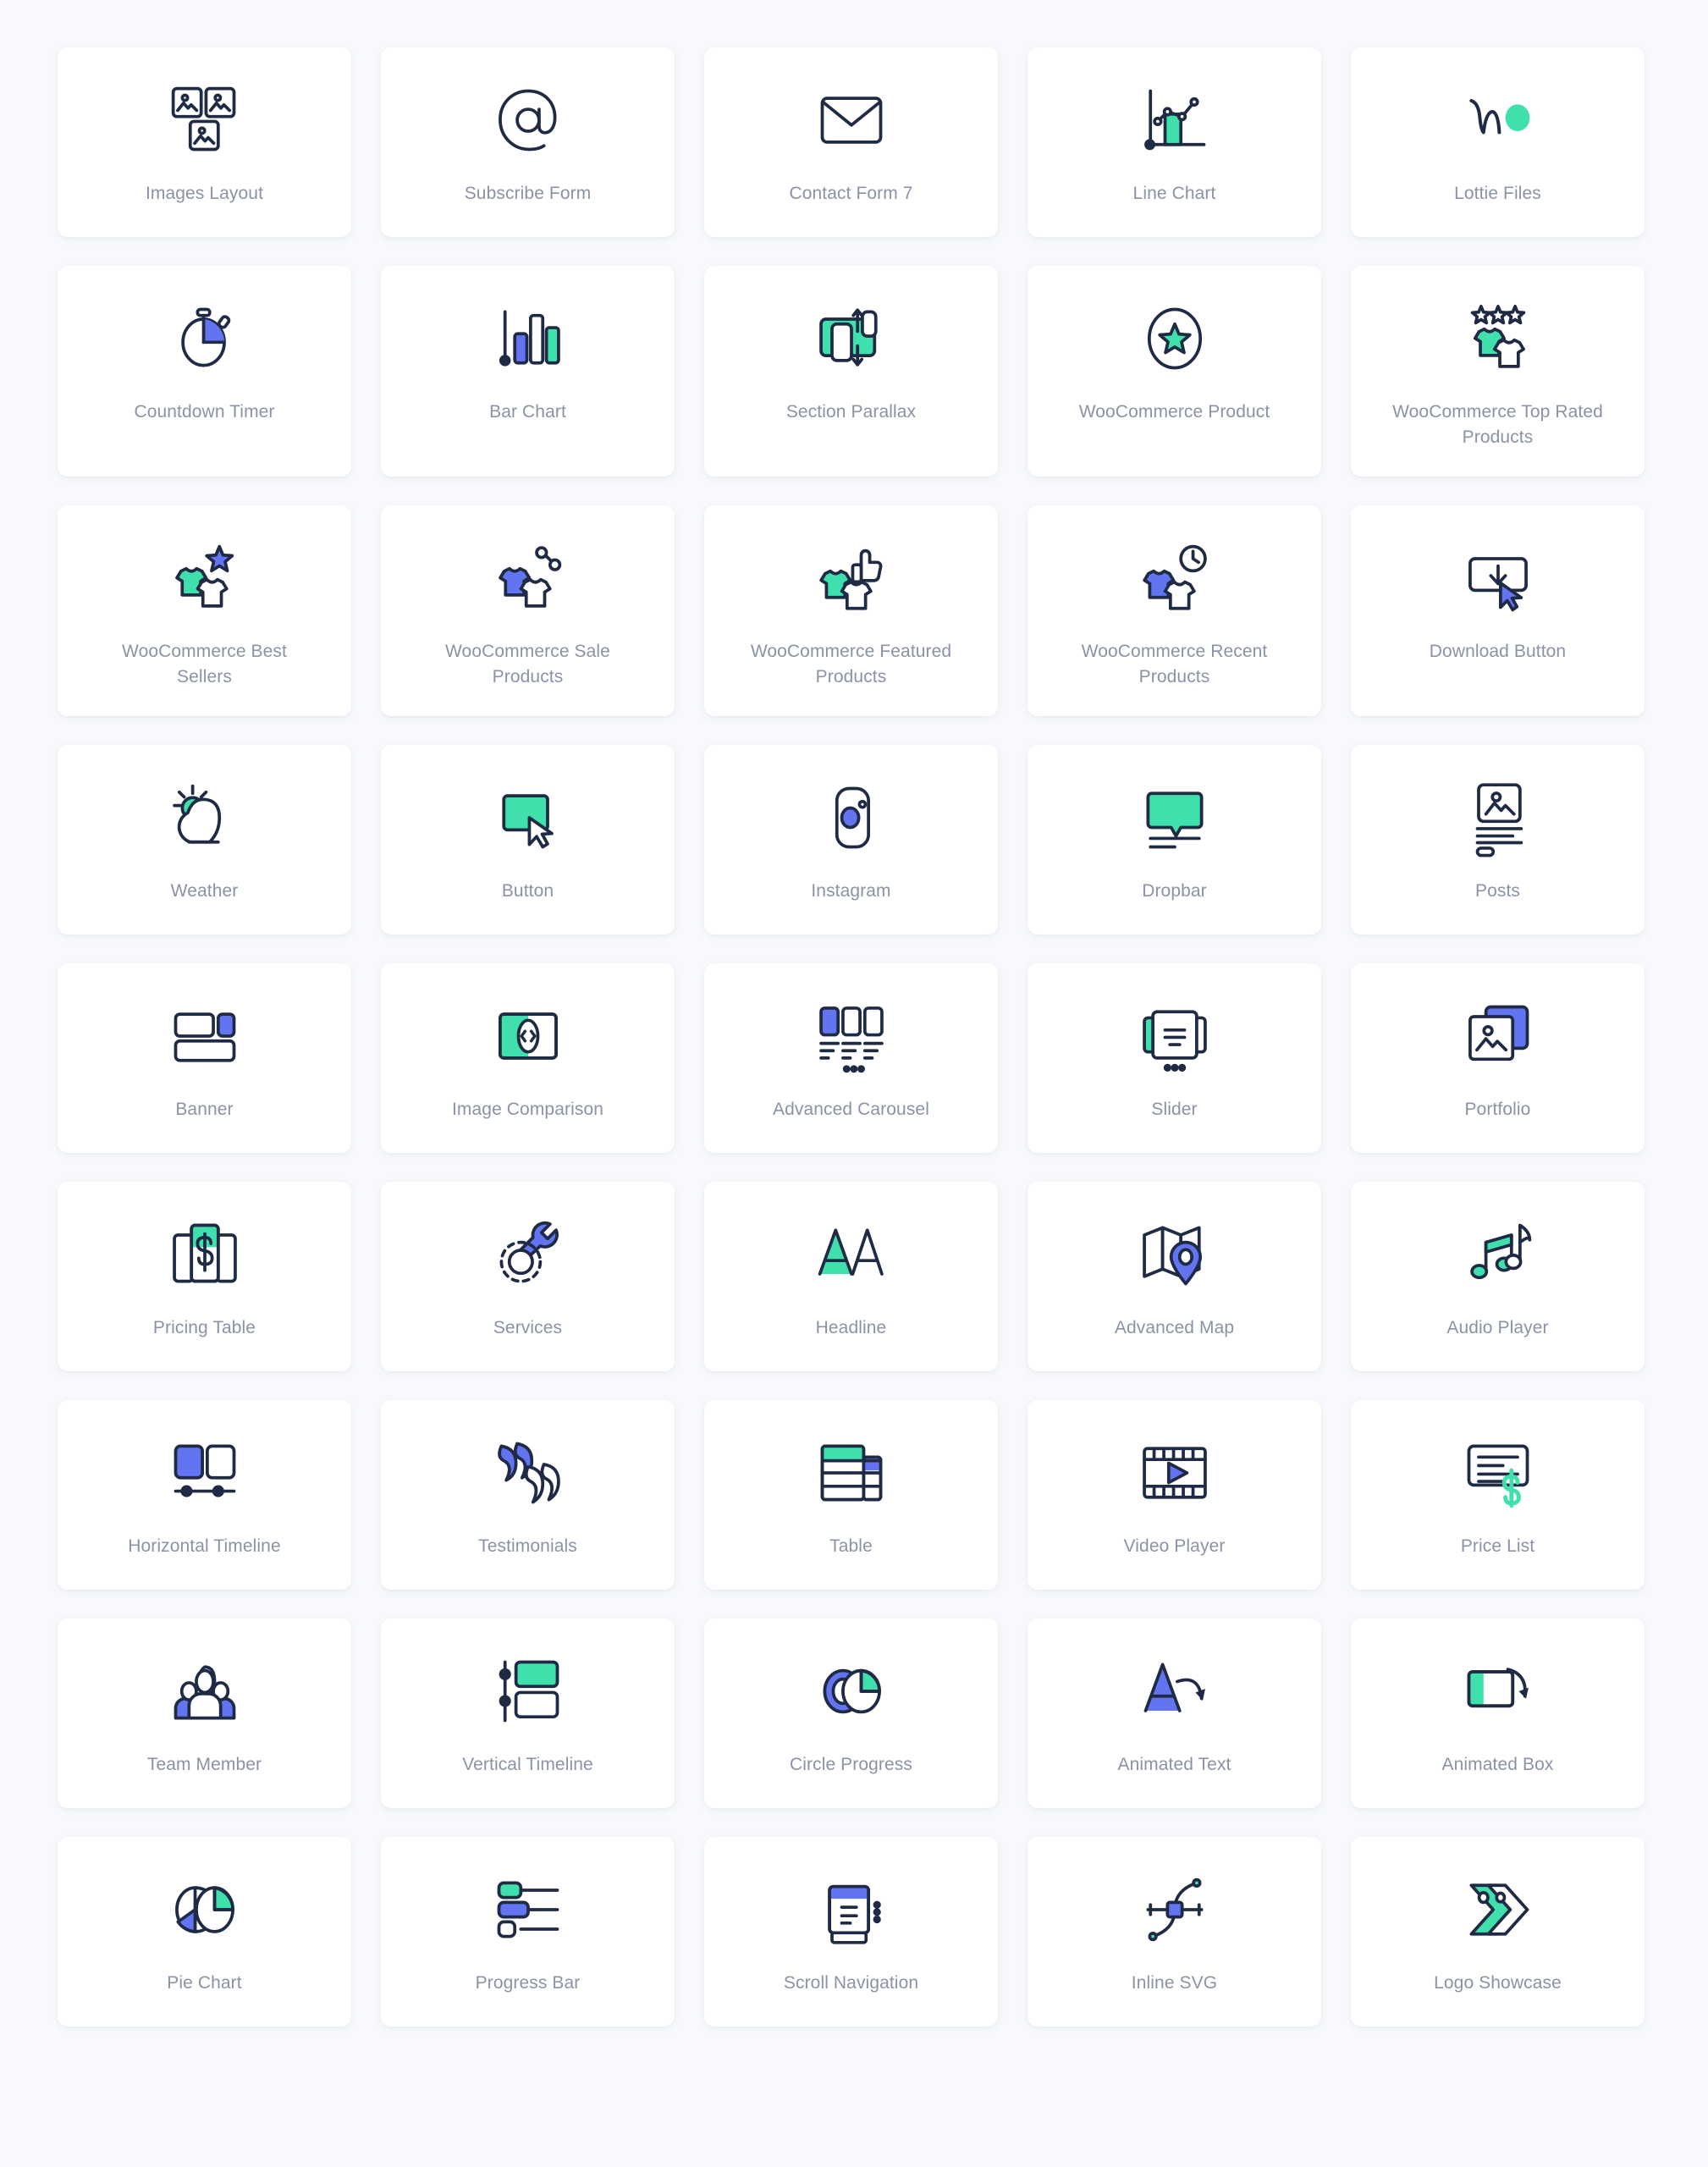 This screenshot has width=1708, height=2167. I want to click on widget-card: Headline, so click(851, 1276).